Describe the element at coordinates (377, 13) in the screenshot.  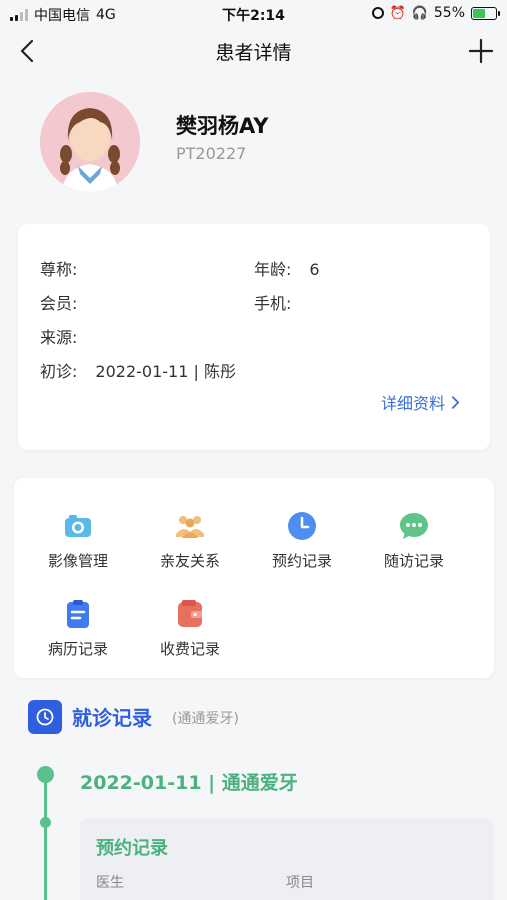
I see `rotation-lock-icon` at that location.